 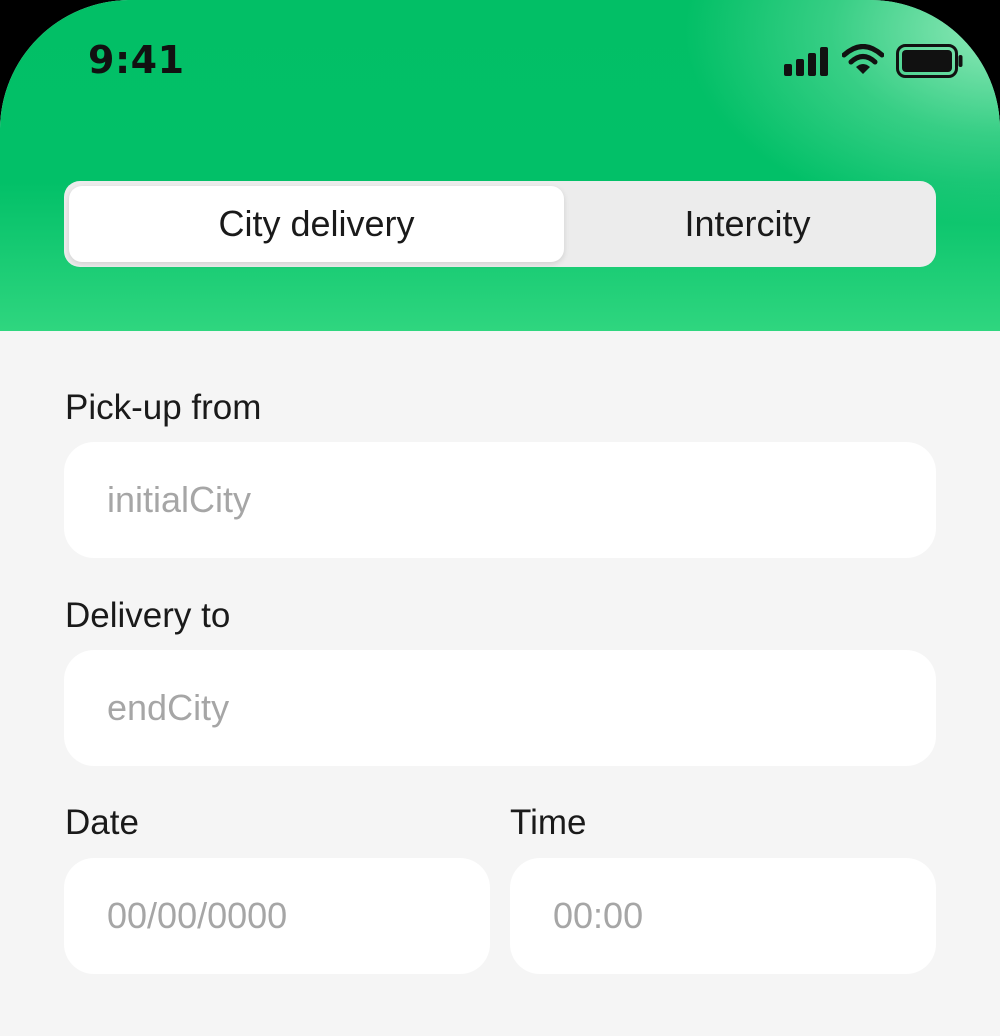 What do you see at coordinates (863, 59) in the screenshot?
I see `wifi-icon` at bounding box center [863, 59].